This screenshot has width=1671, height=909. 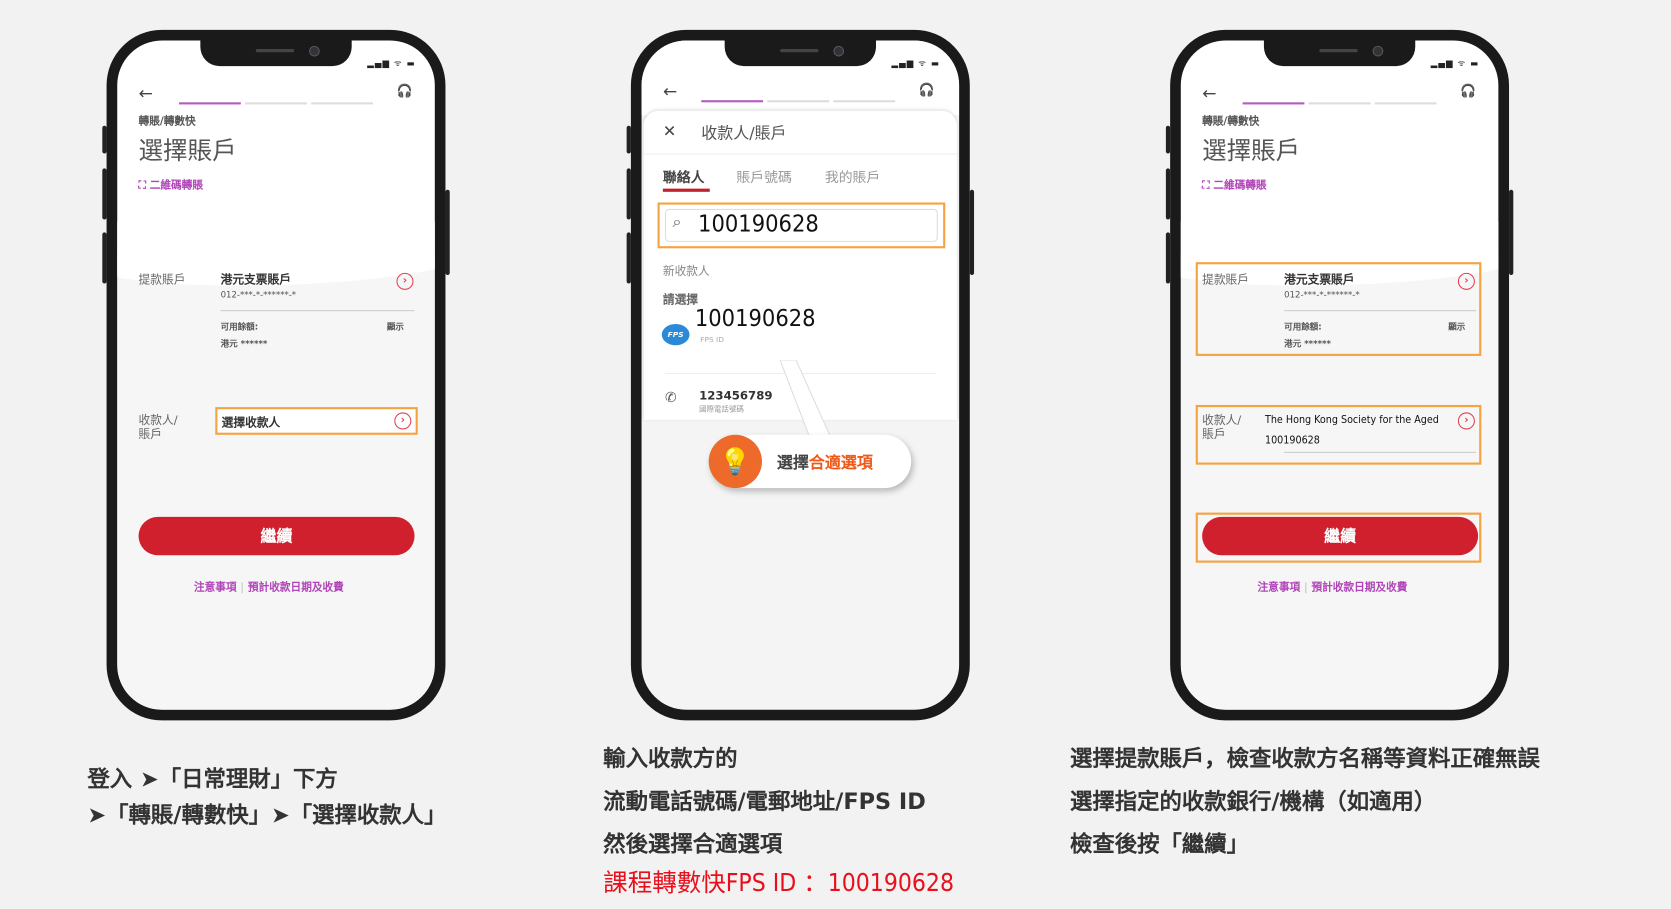 I want to click on caption-line: 流動電話號碼/電郵地址/FPS ID, so click(x=764, y=801).